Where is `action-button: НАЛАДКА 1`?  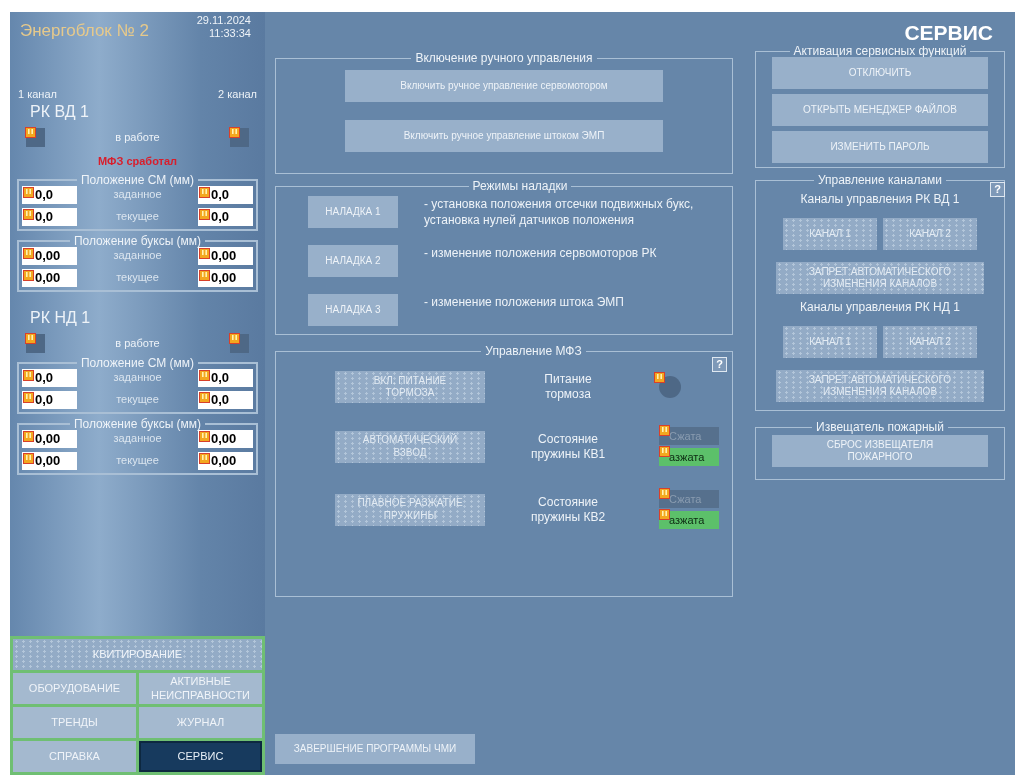 action-button: НАЛАДКА 1 is located at coordinates (353, 212).